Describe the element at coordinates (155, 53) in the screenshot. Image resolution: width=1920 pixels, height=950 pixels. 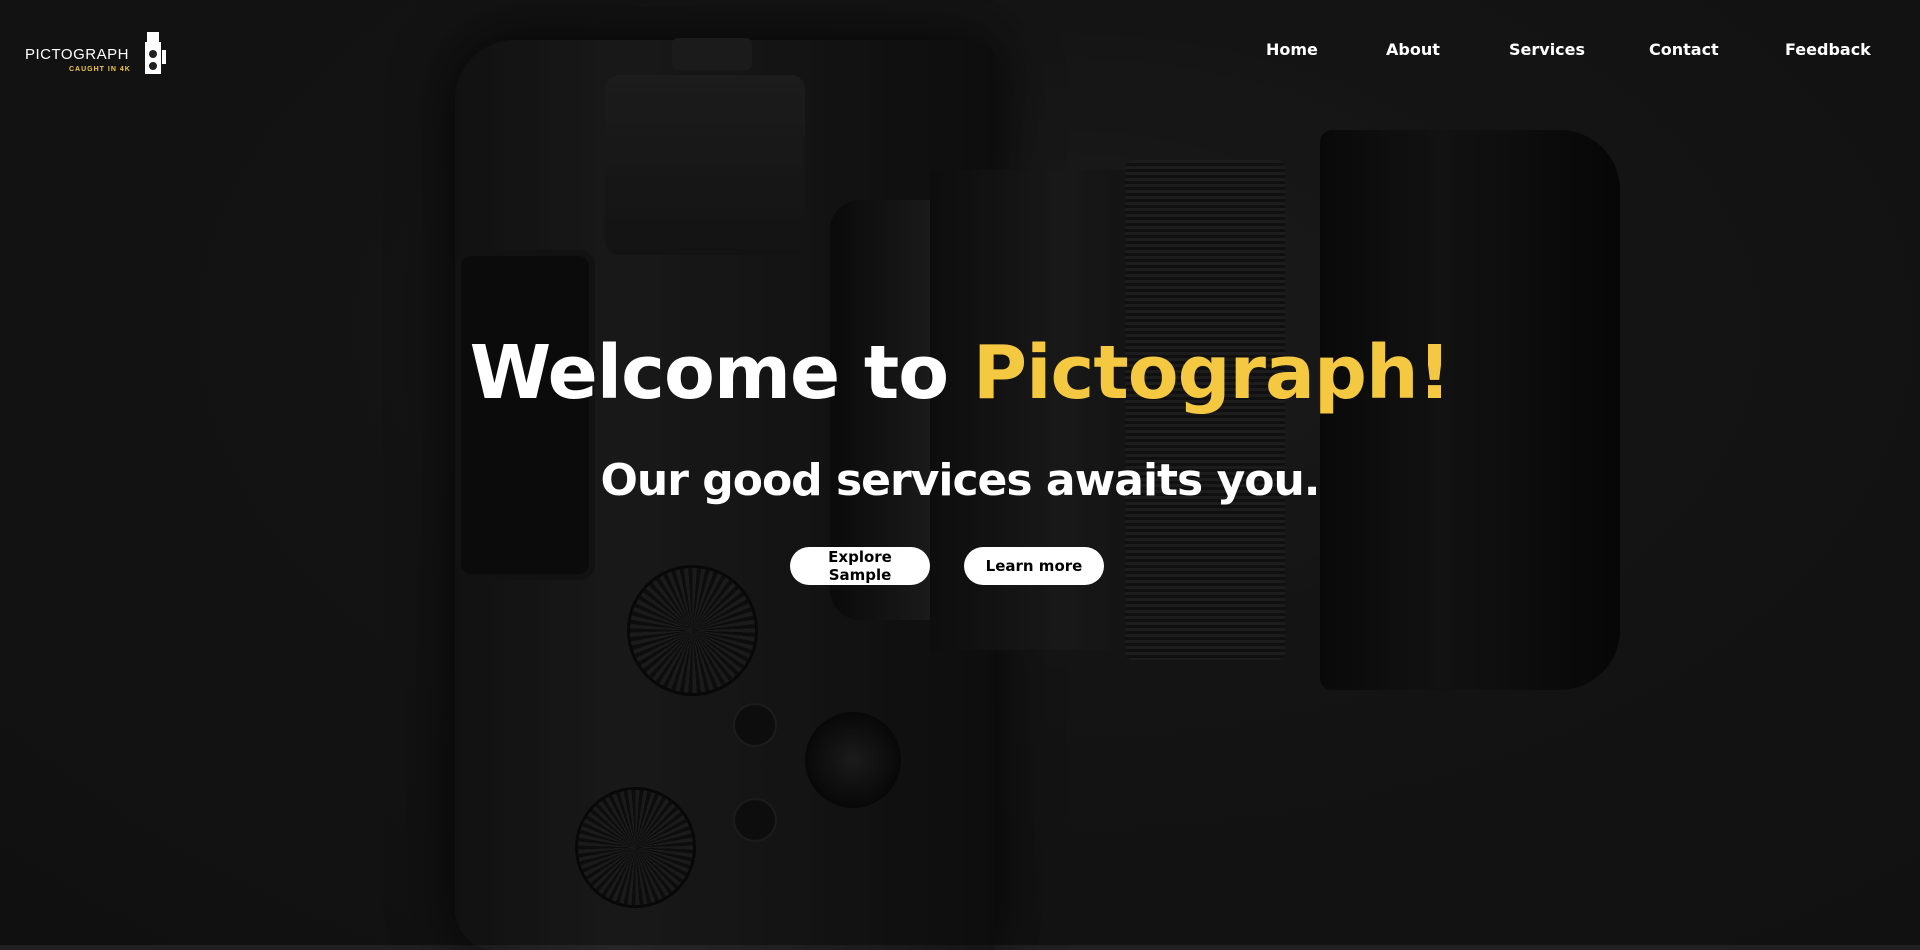
I see `camera-icon` at that location.